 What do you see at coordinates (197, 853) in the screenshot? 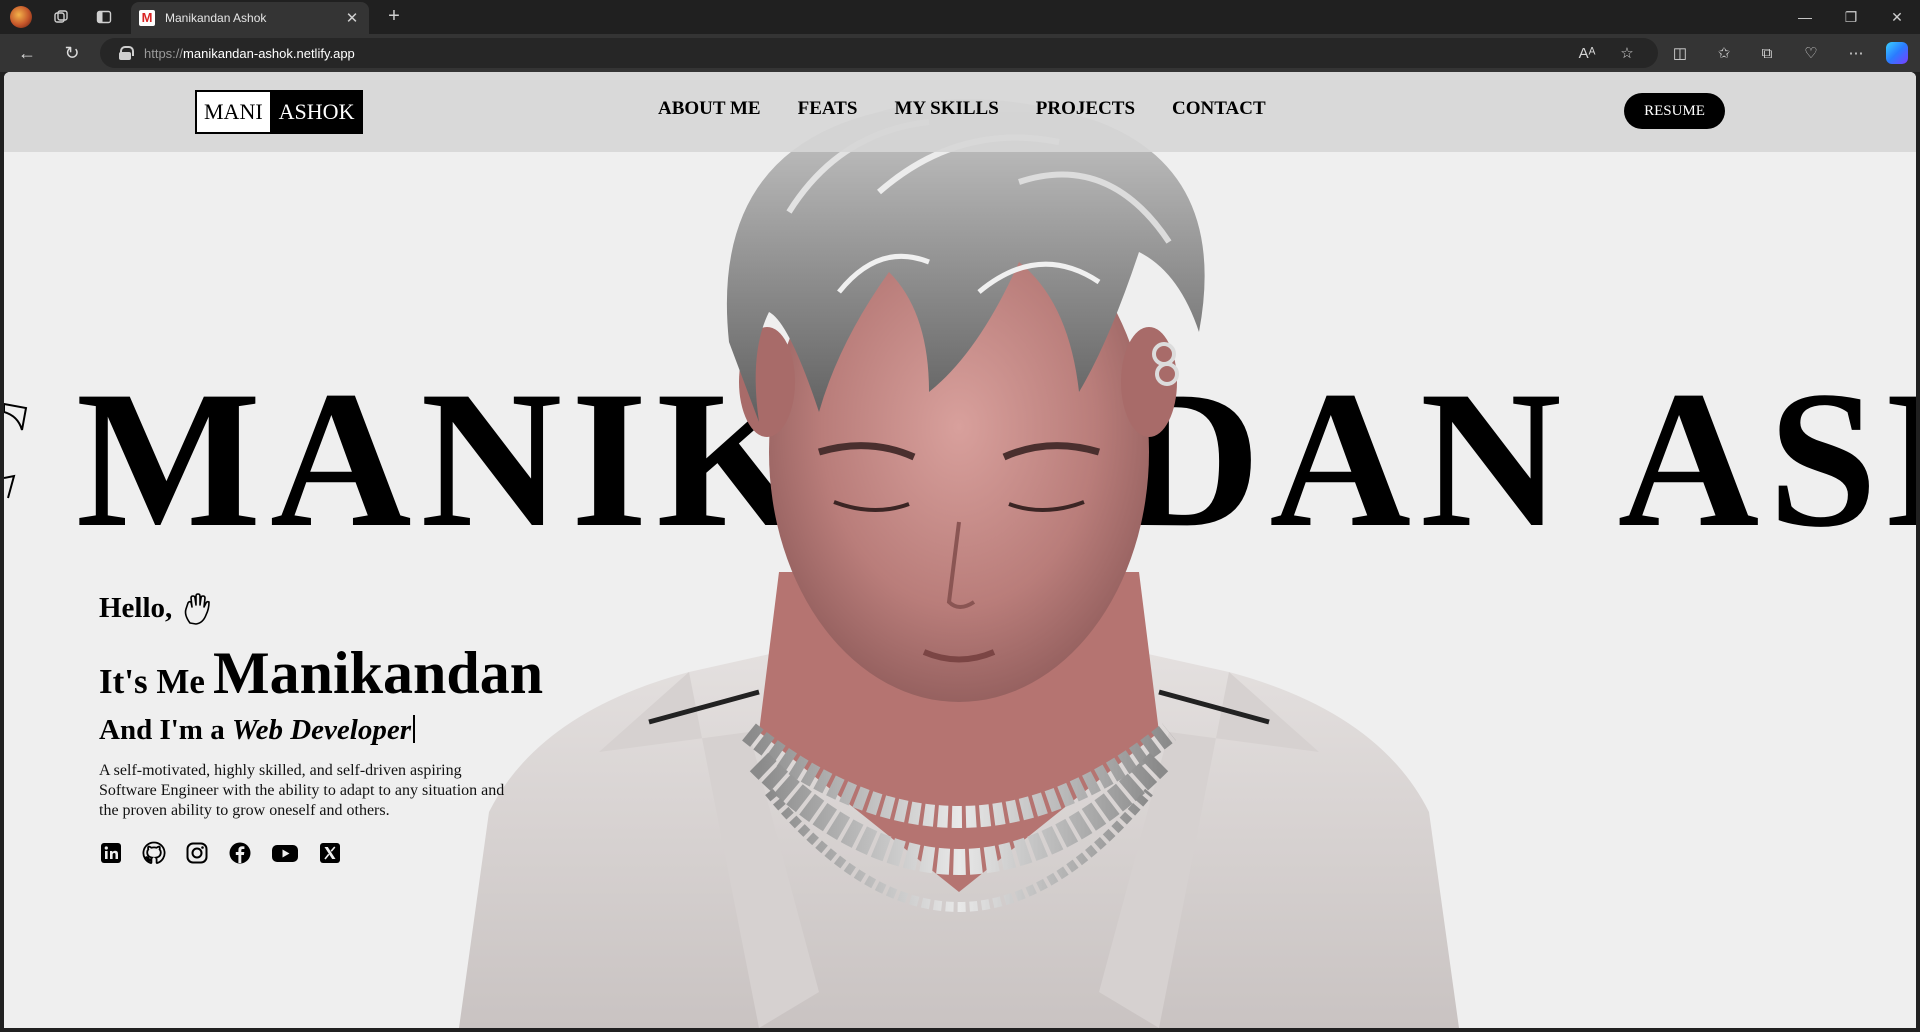
I see `instagram-icon` at bounding box center [197, 853].